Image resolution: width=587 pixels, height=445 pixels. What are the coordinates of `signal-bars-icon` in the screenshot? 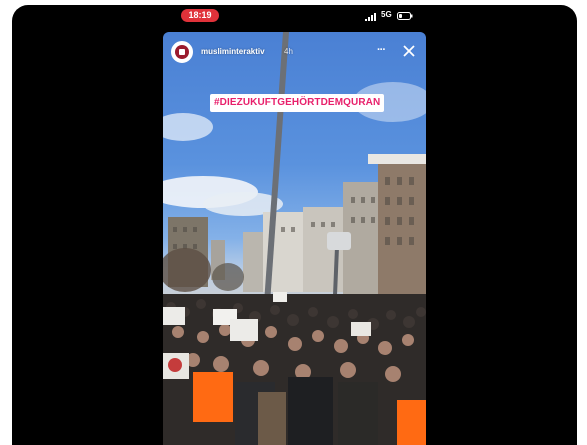 It's located at (370, 17).